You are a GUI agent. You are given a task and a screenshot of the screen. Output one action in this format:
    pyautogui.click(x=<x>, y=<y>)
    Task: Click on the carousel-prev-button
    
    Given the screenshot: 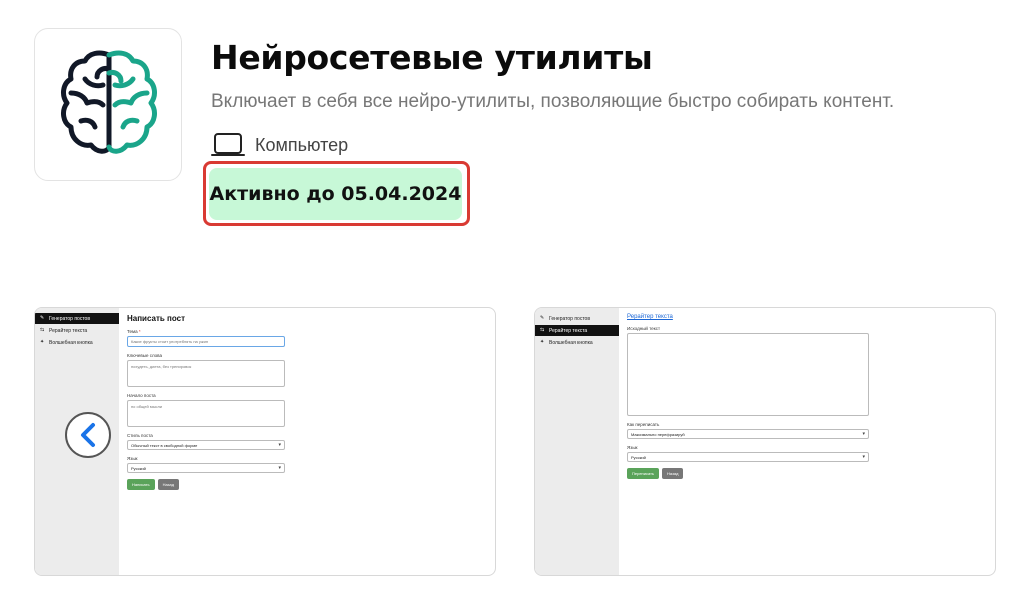 What is the action you would take?
    pyautogui.click(x=88, y=435)
    